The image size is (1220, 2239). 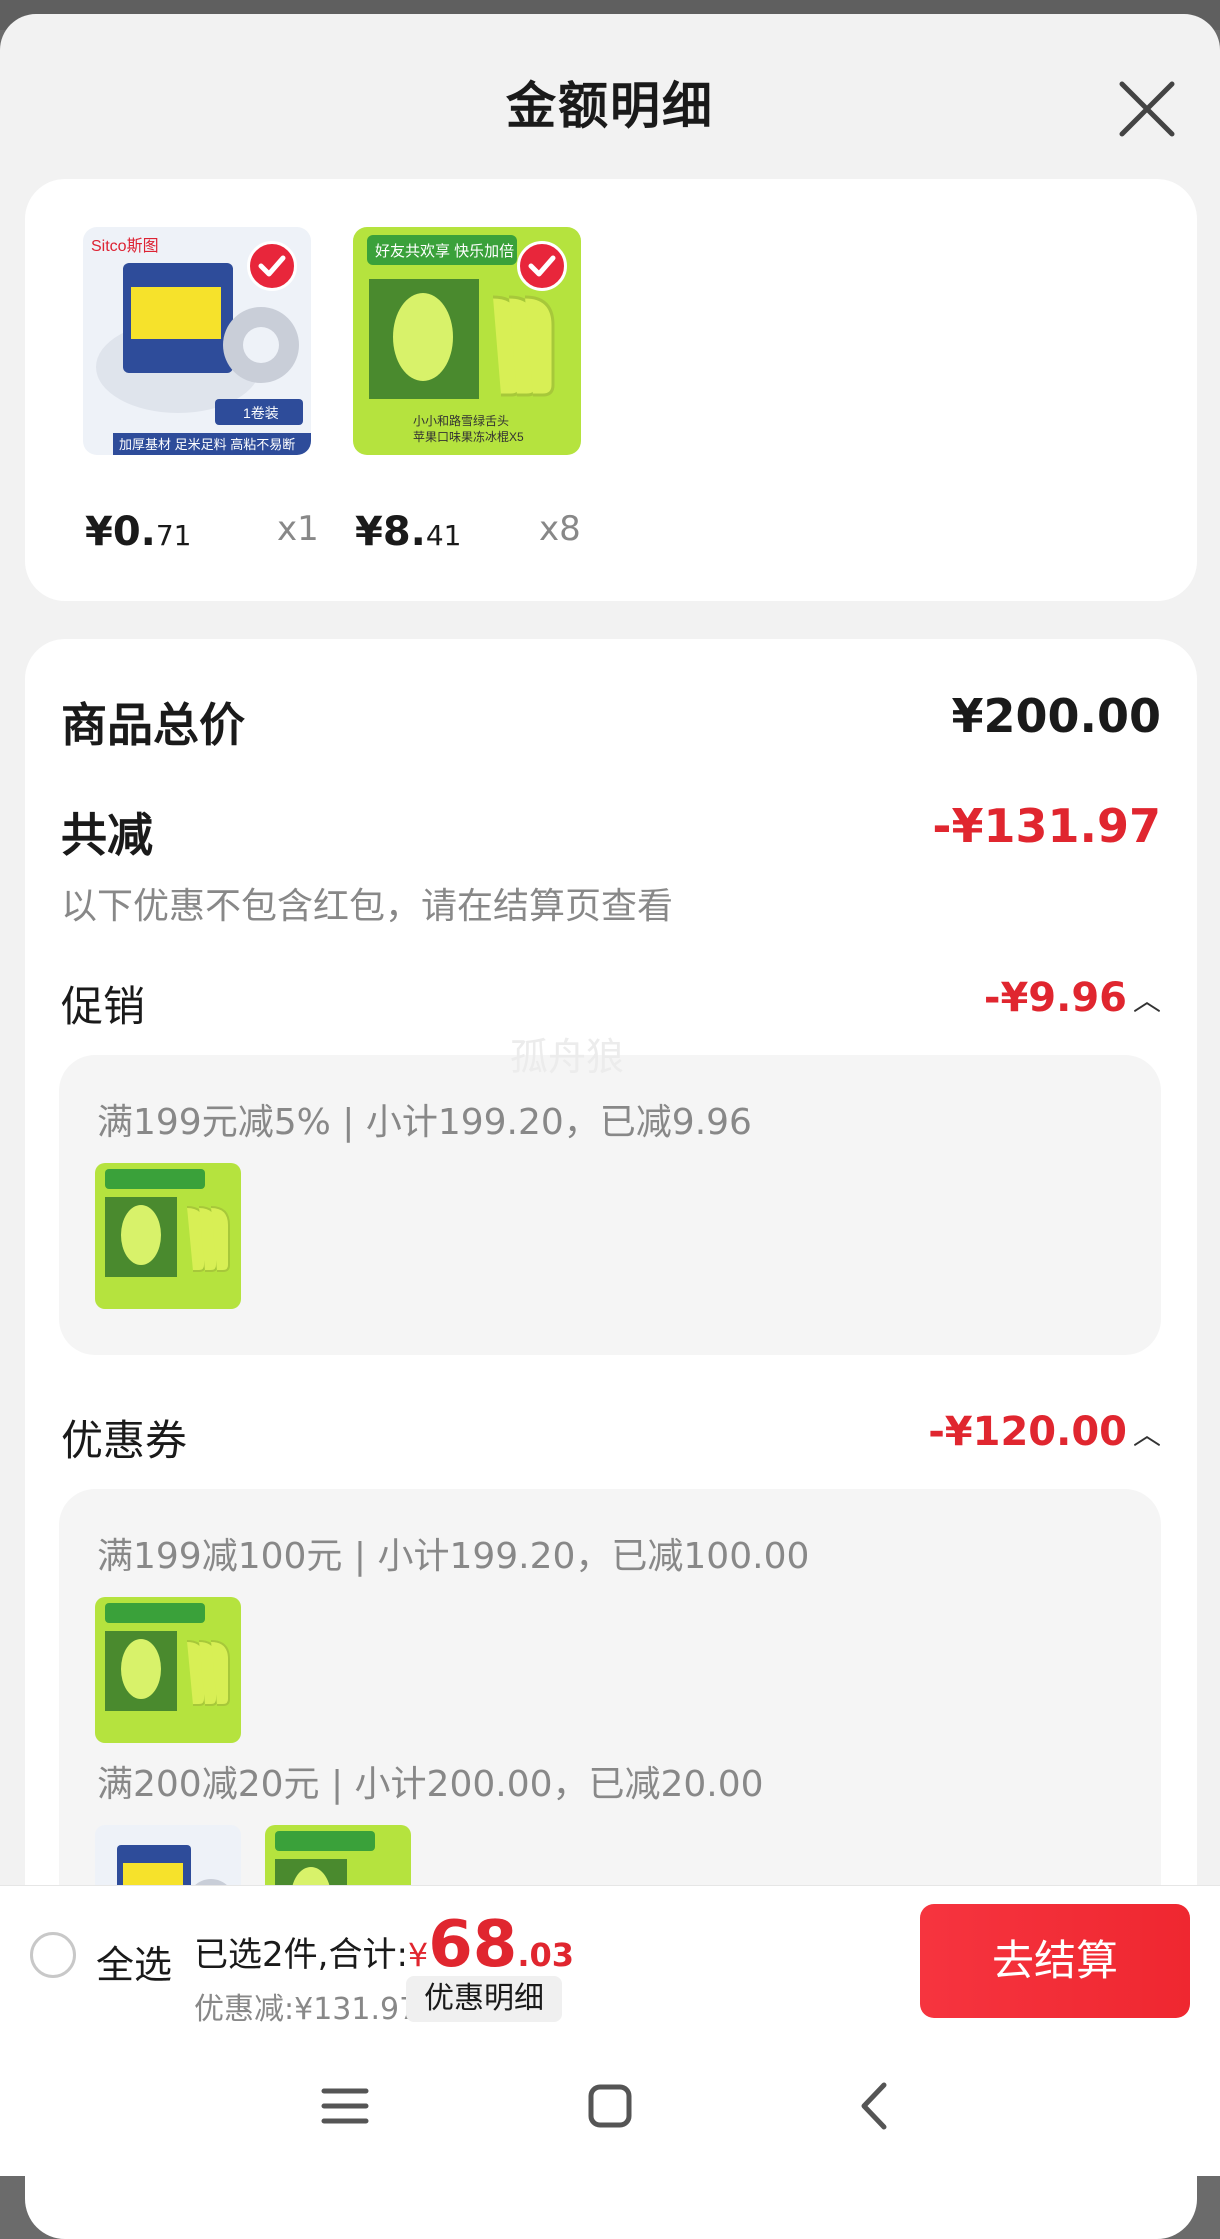 What do you see at coordinates (453, 1556) in the screenshot?
I see `coupon-rule-1: 满199减100元 | 小计199.20，已减100.00` at bounding box center [453, 1556].